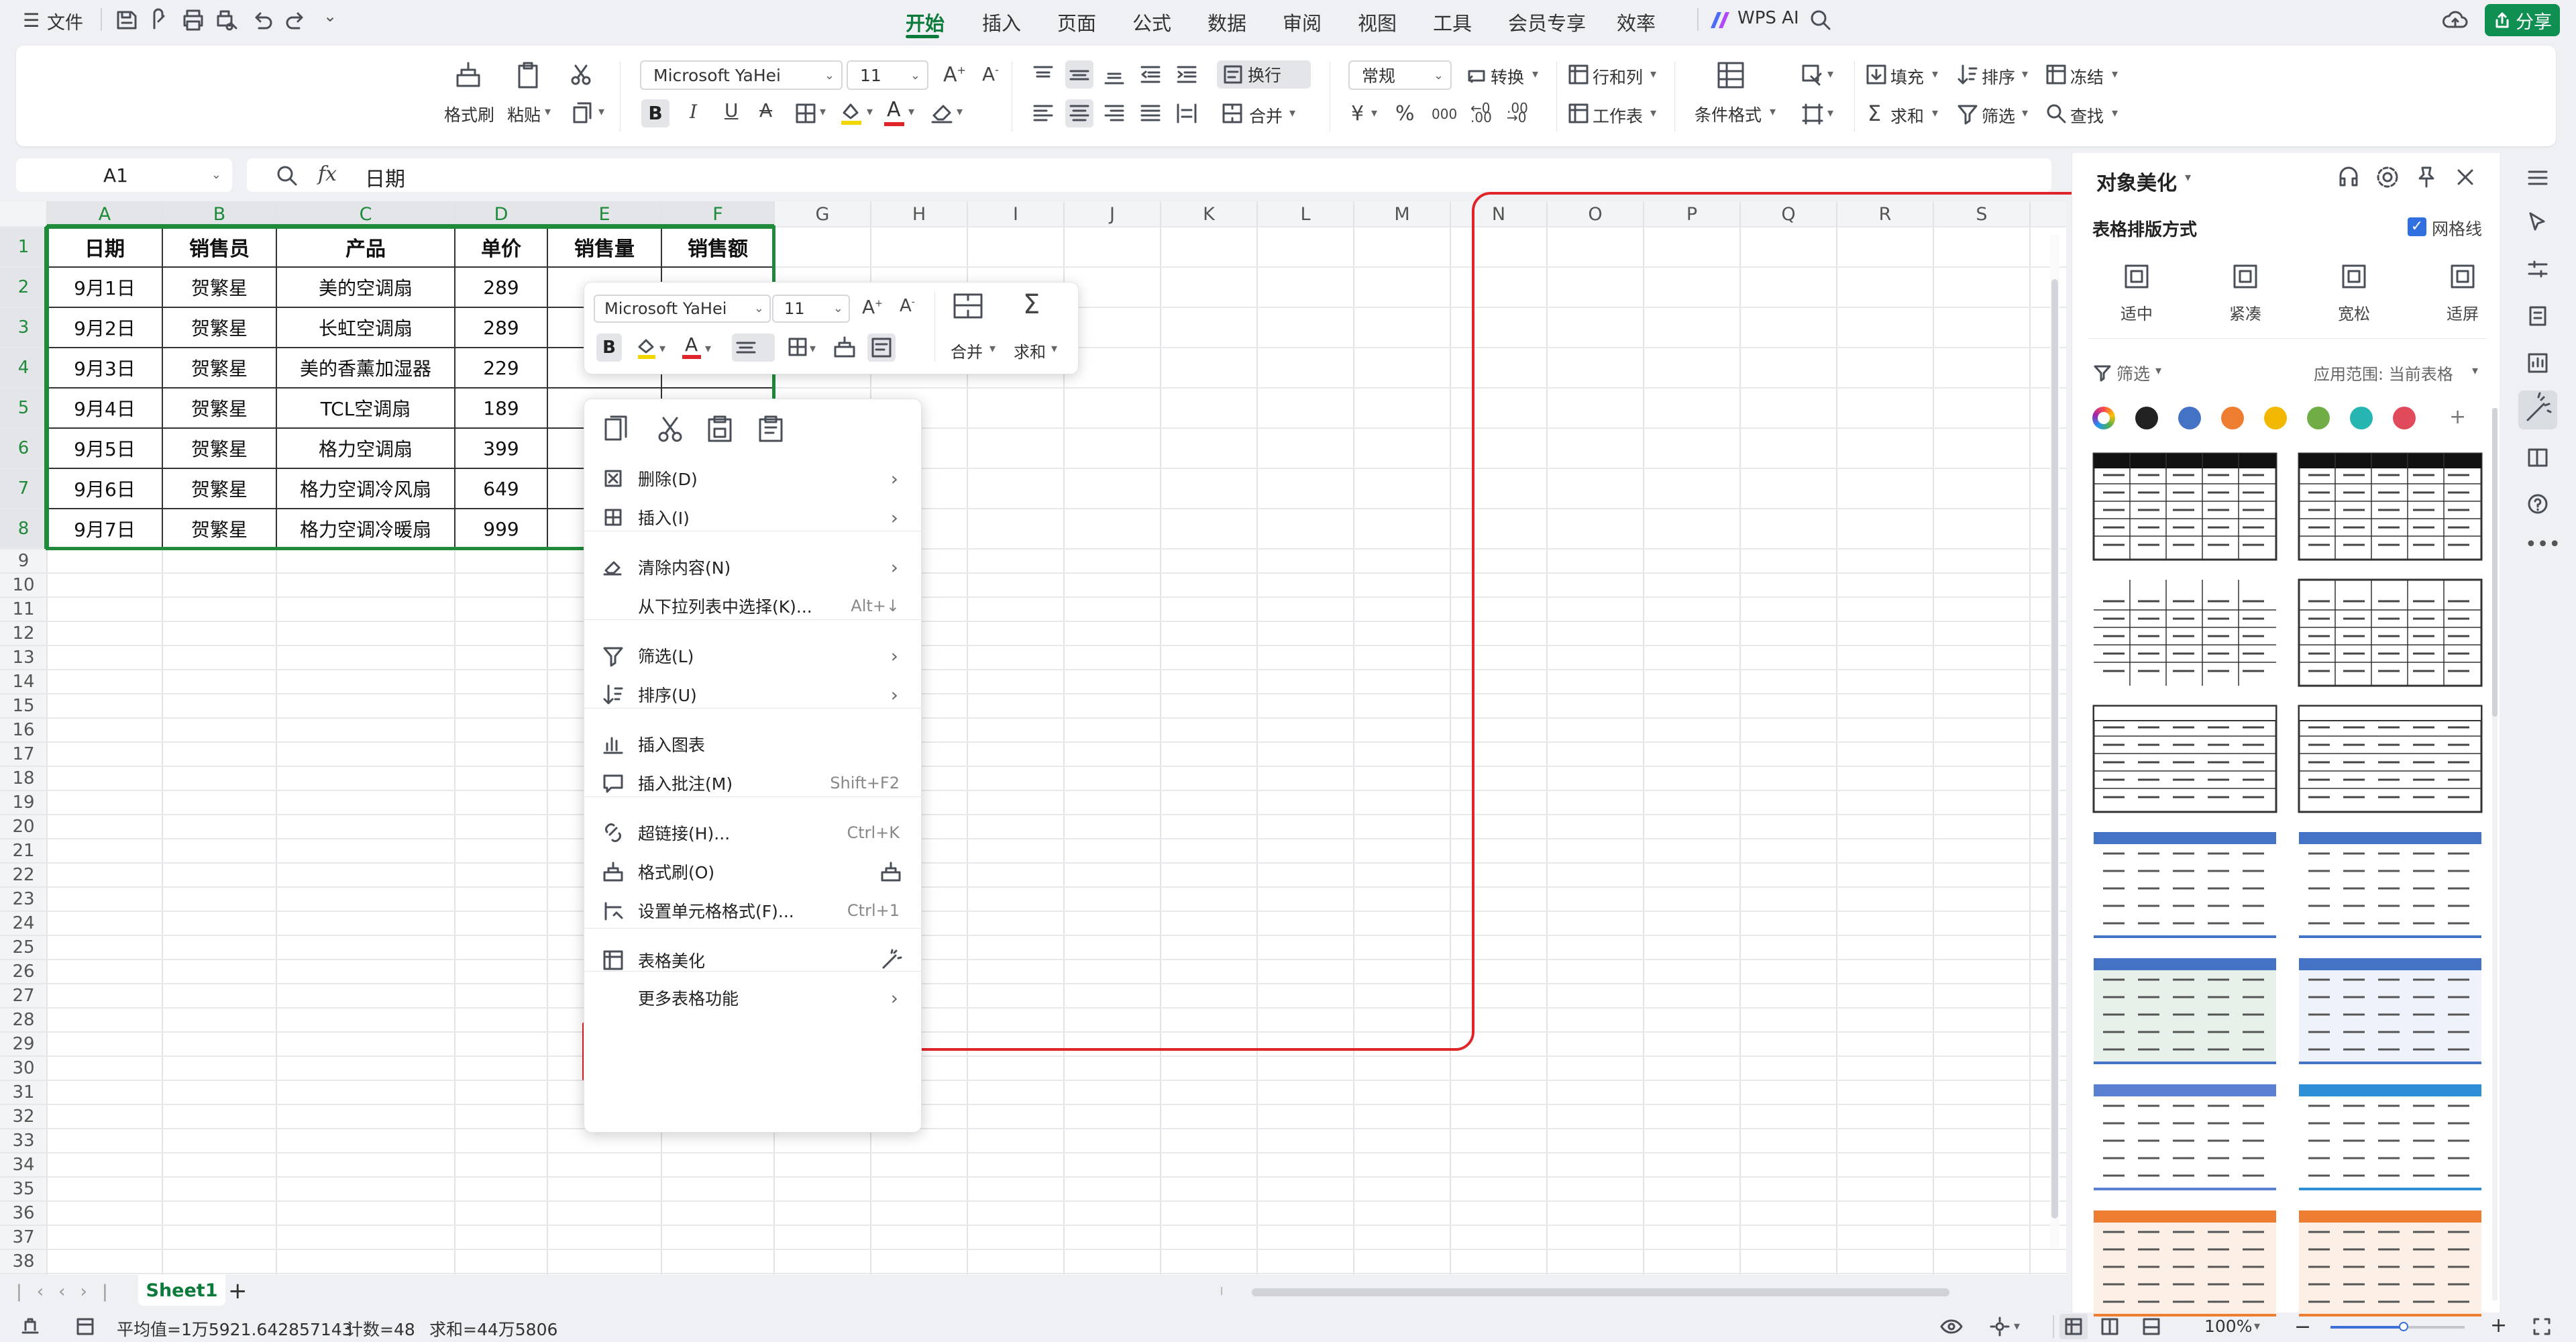 This screenshot has width=2576, height=1342. I want to click on magic-wand-icon, so click(890, 961).